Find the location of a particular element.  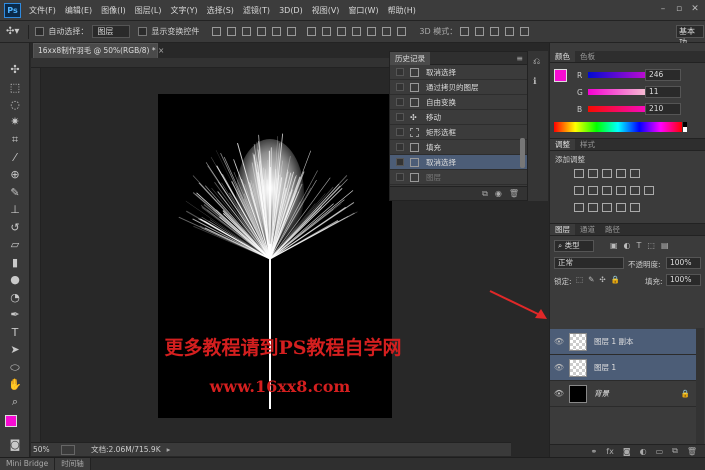

new-group-icon: ▭ is located at coordinates (660, 451).